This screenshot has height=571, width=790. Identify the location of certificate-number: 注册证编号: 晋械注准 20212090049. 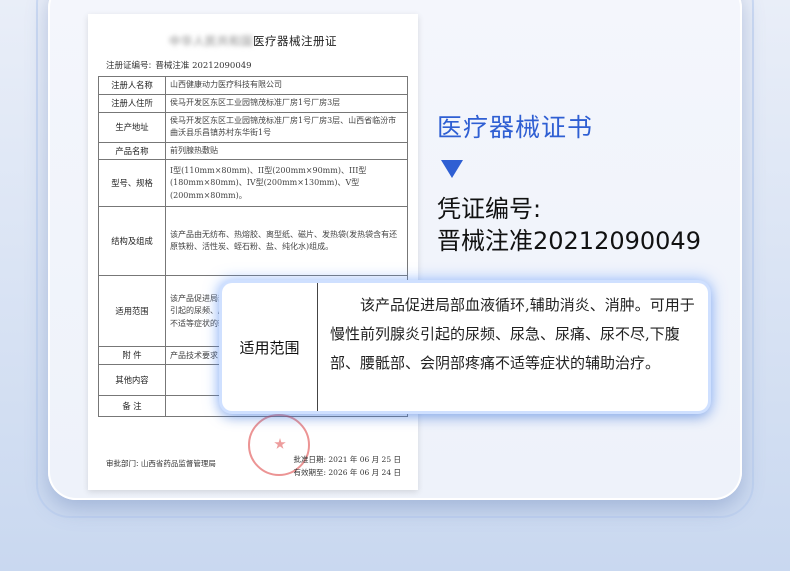
(179, 65).